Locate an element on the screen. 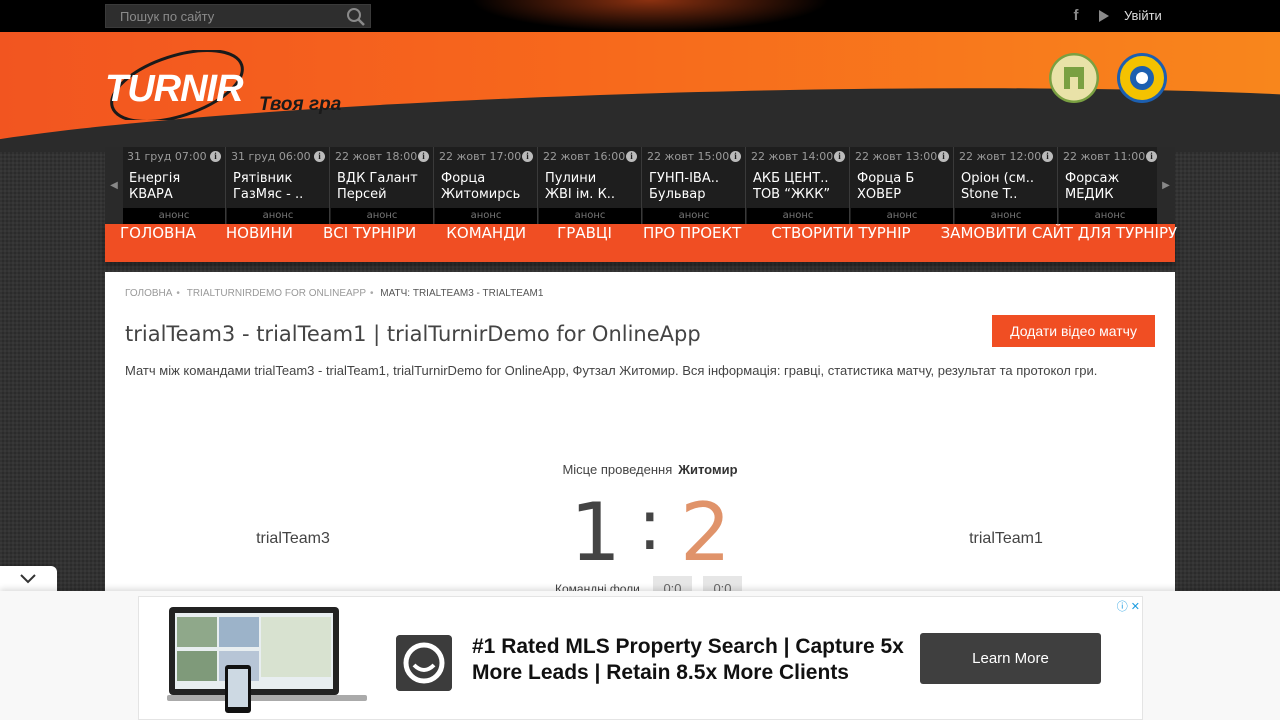 The height and width of the screenshot is (720, 1280). youtube-icon is located at coordinates (1104, 16).